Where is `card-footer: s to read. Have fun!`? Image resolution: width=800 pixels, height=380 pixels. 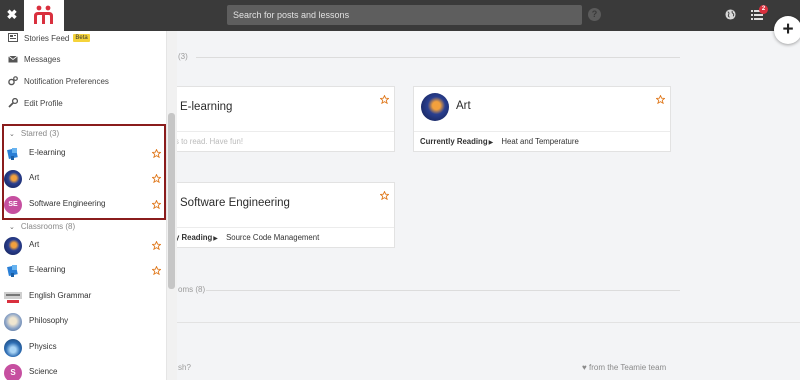 card-footer: s to read. Have fun! is located at coordinates (277, 141).